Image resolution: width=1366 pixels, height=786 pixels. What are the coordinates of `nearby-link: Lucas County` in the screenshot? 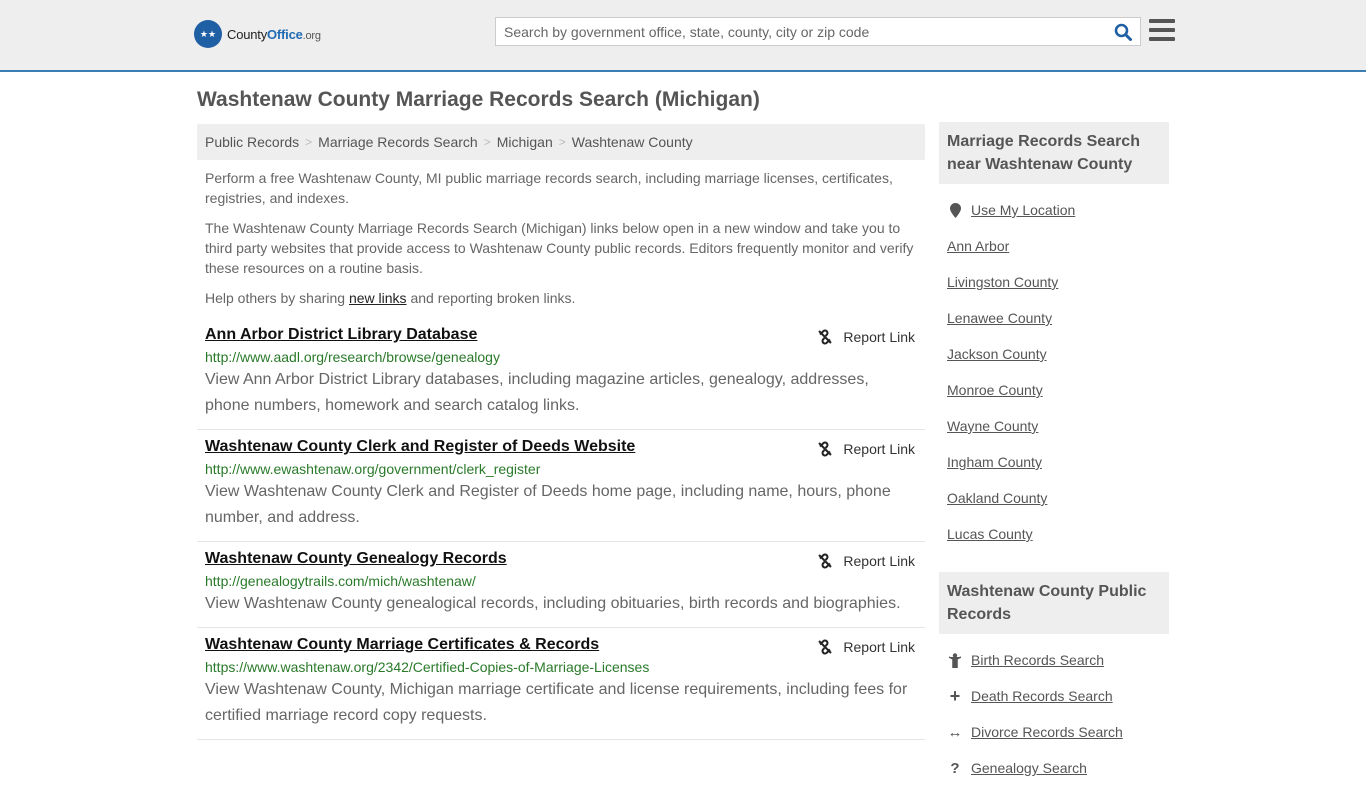 It's located at (990, 534).